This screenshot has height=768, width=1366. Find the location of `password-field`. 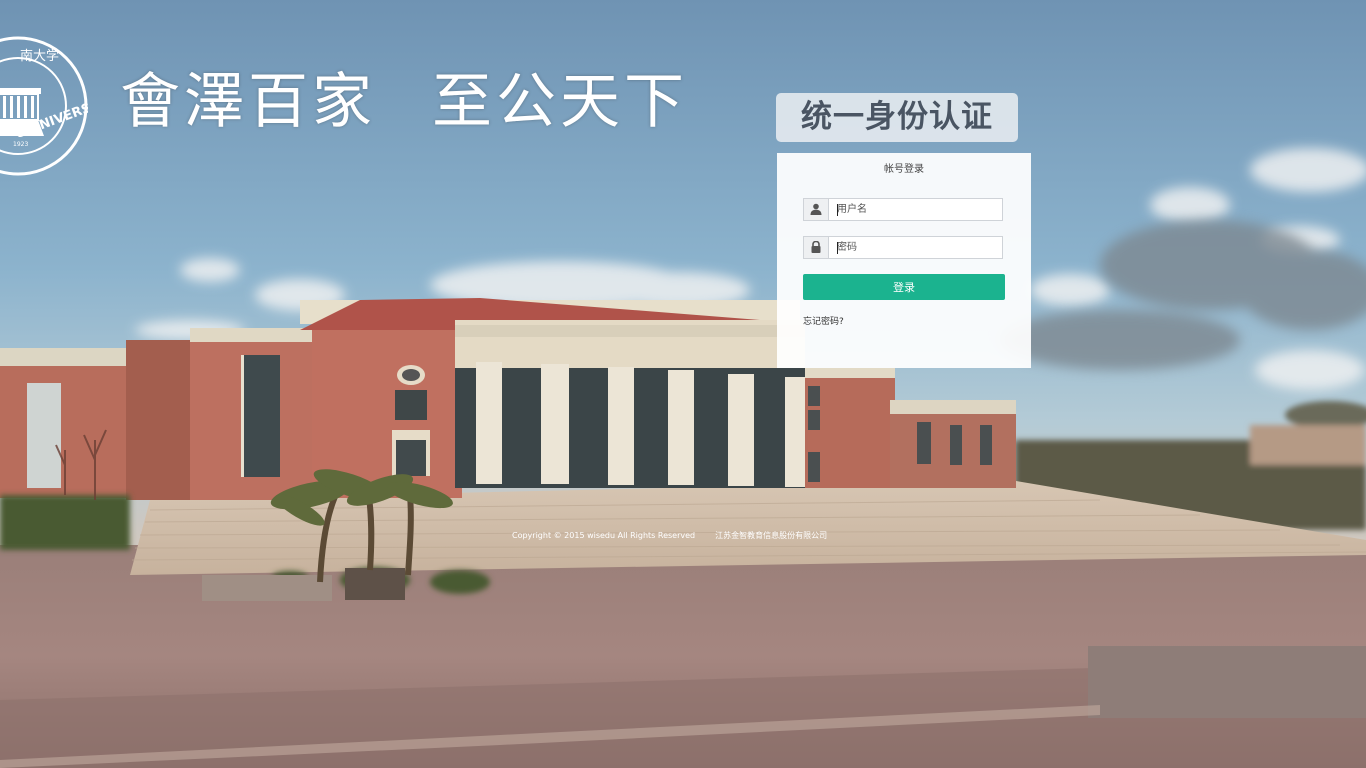

password-field is located at coordinates (903, 247).